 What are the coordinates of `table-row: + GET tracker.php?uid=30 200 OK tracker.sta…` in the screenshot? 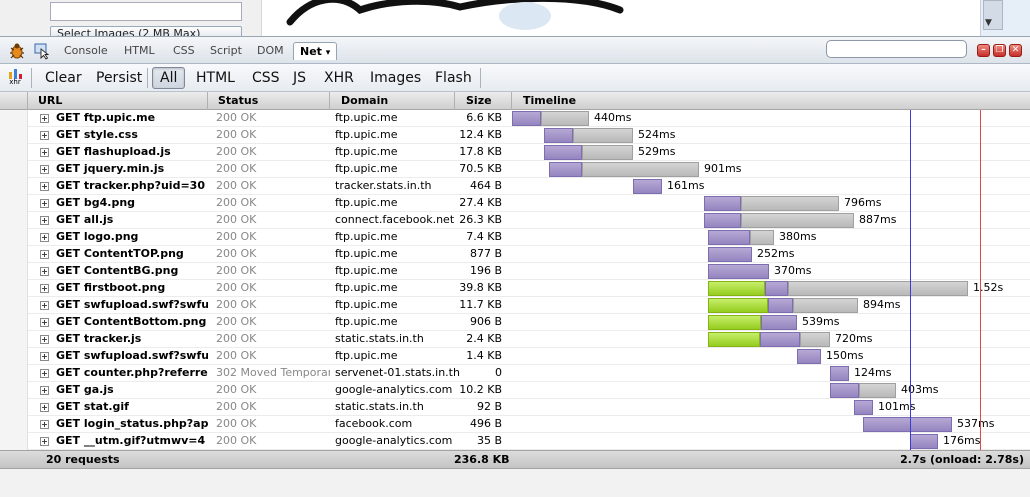 It's located at (515, 186).